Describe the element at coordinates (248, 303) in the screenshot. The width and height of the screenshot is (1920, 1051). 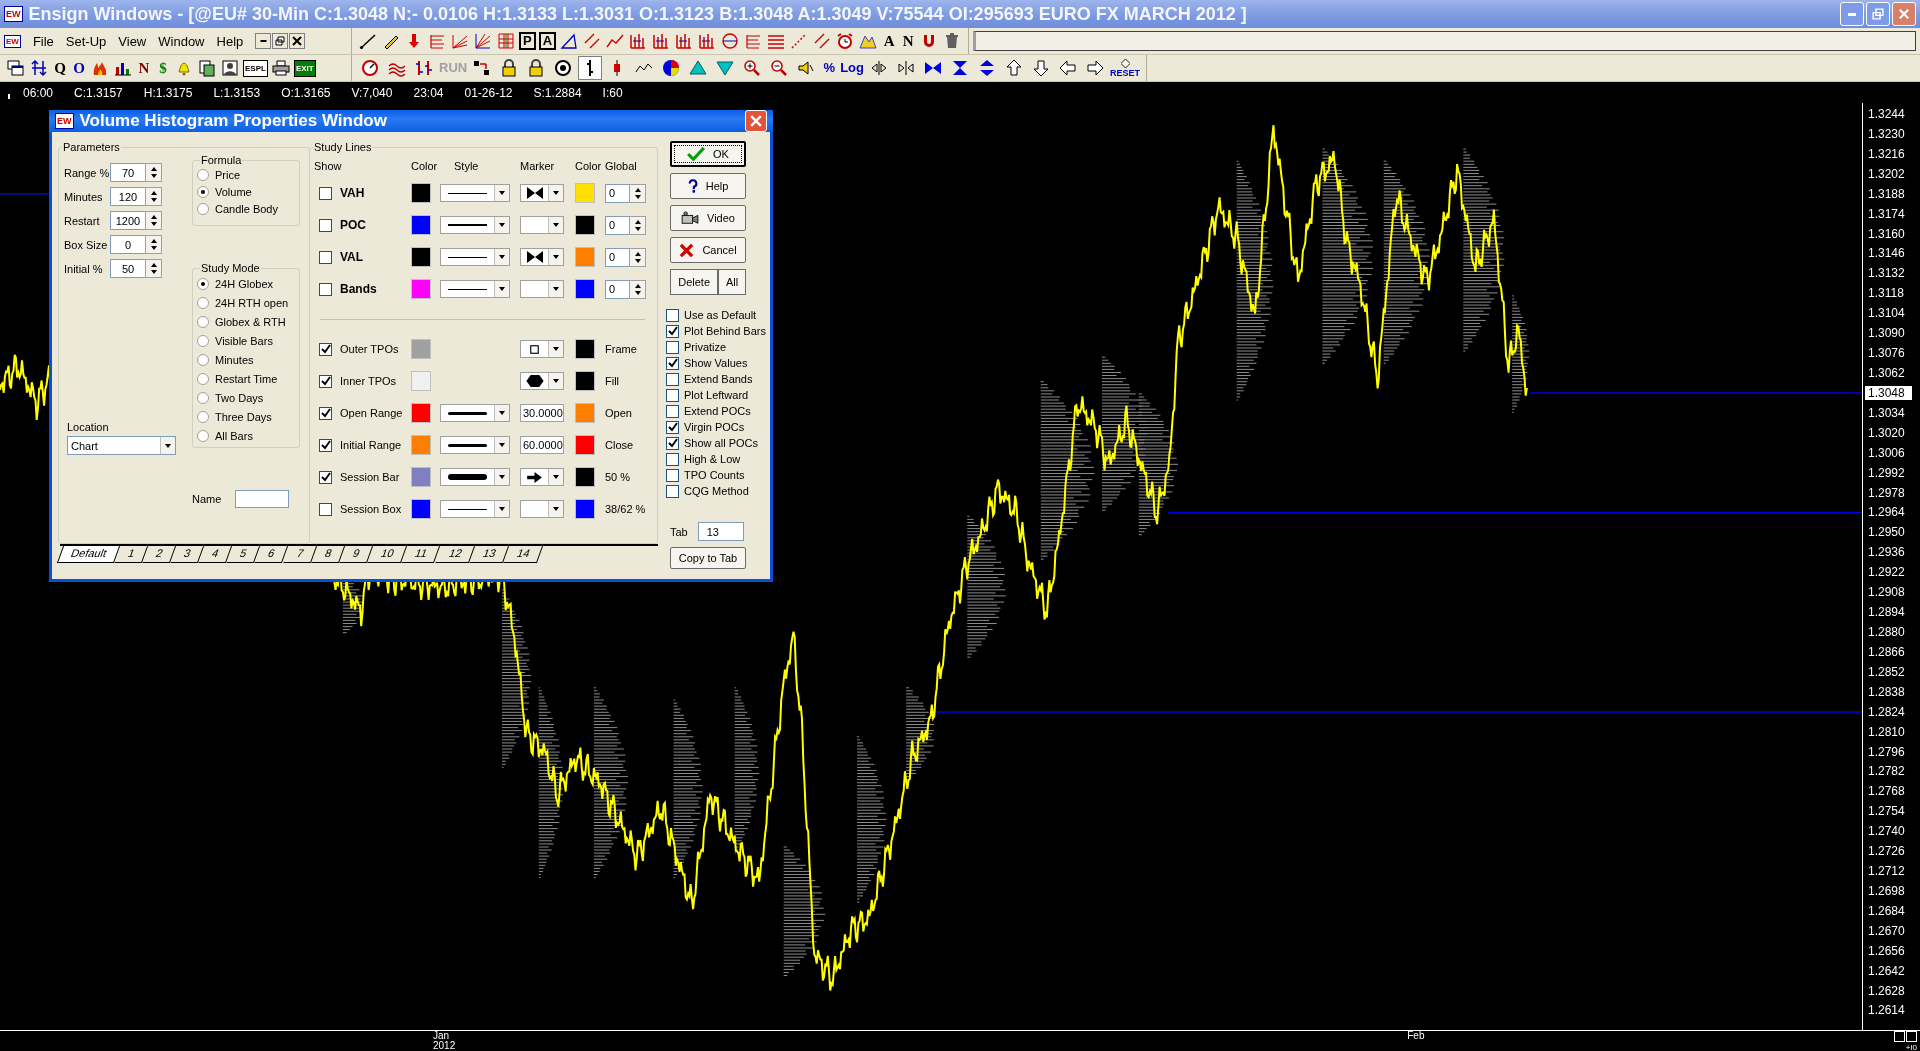
I see `radio-option: 24H RTH open` at that location.